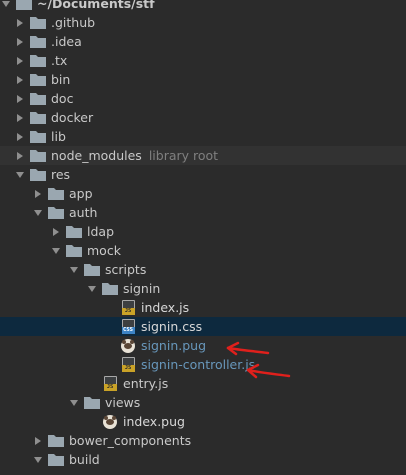 This screenshot has width=406, height=475. What do you see at coordinates (128, 327) in the screenshot?
I see `css-file-icon: CSS` at bounding box center [128, 327].